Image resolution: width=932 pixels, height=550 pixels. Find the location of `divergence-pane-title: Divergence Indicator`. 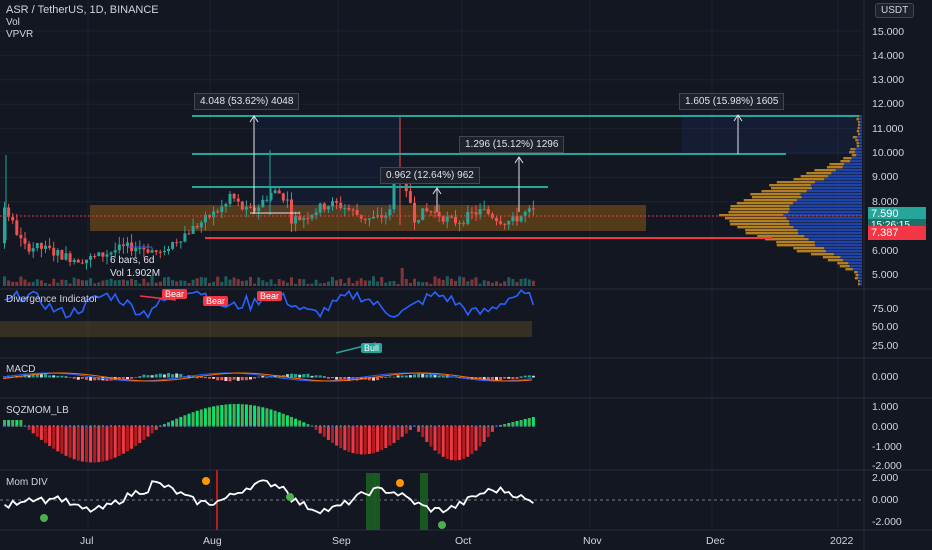

divergence-pane-title: Divergence Indicator is located at coordinates (52, 299).